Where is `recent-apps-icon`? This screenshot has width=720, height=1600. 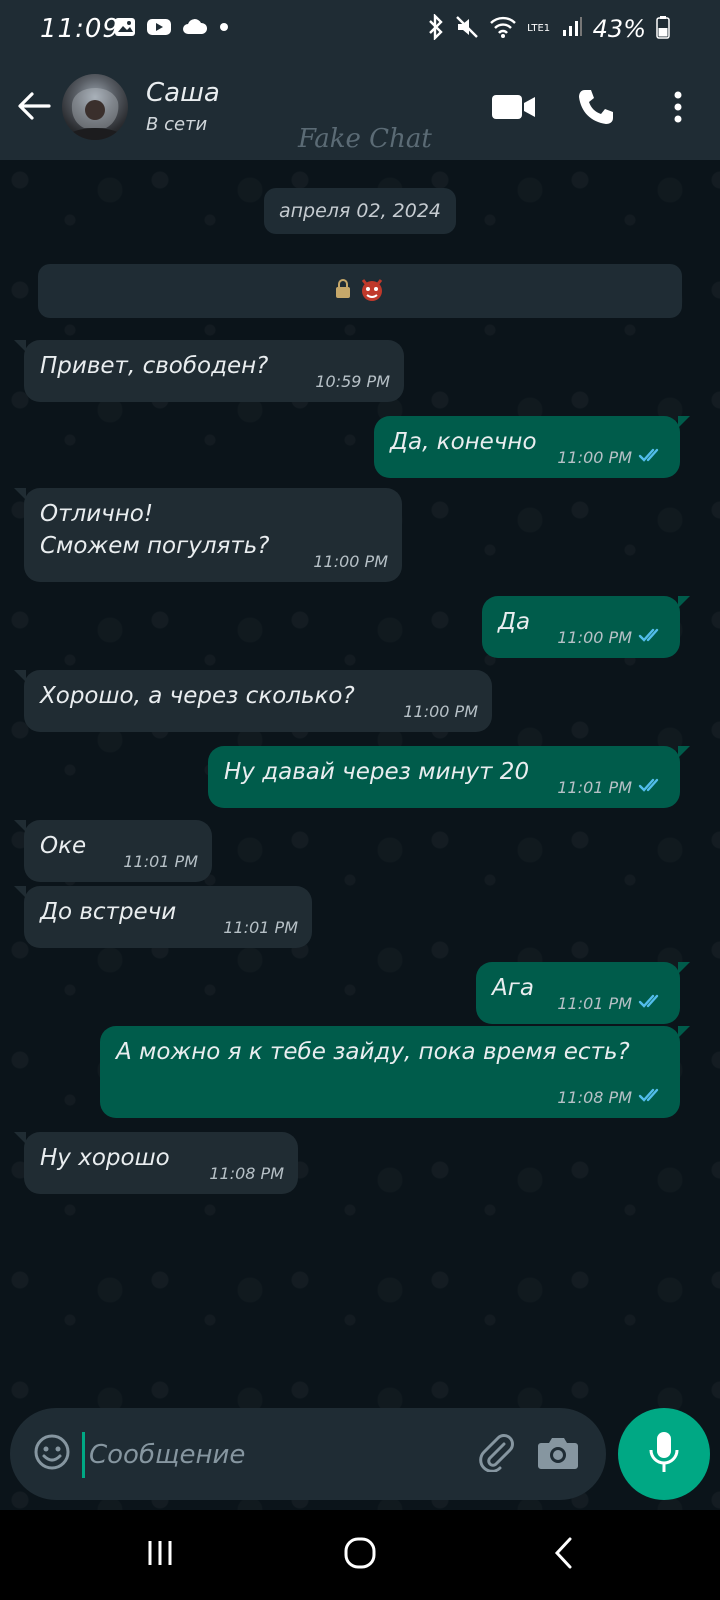
recent-apps-icon is located at coordinates (160, 1555).